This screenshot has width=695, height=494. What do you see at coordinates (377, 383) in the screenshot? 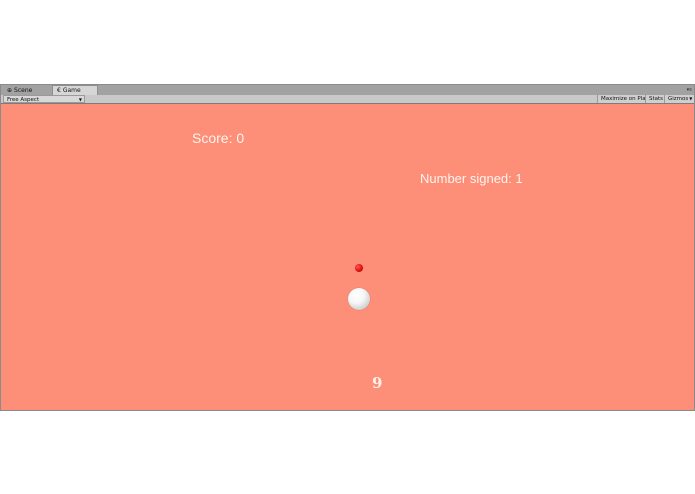
I see `bottom-number-text: 9` at bounding box center [377, 383].